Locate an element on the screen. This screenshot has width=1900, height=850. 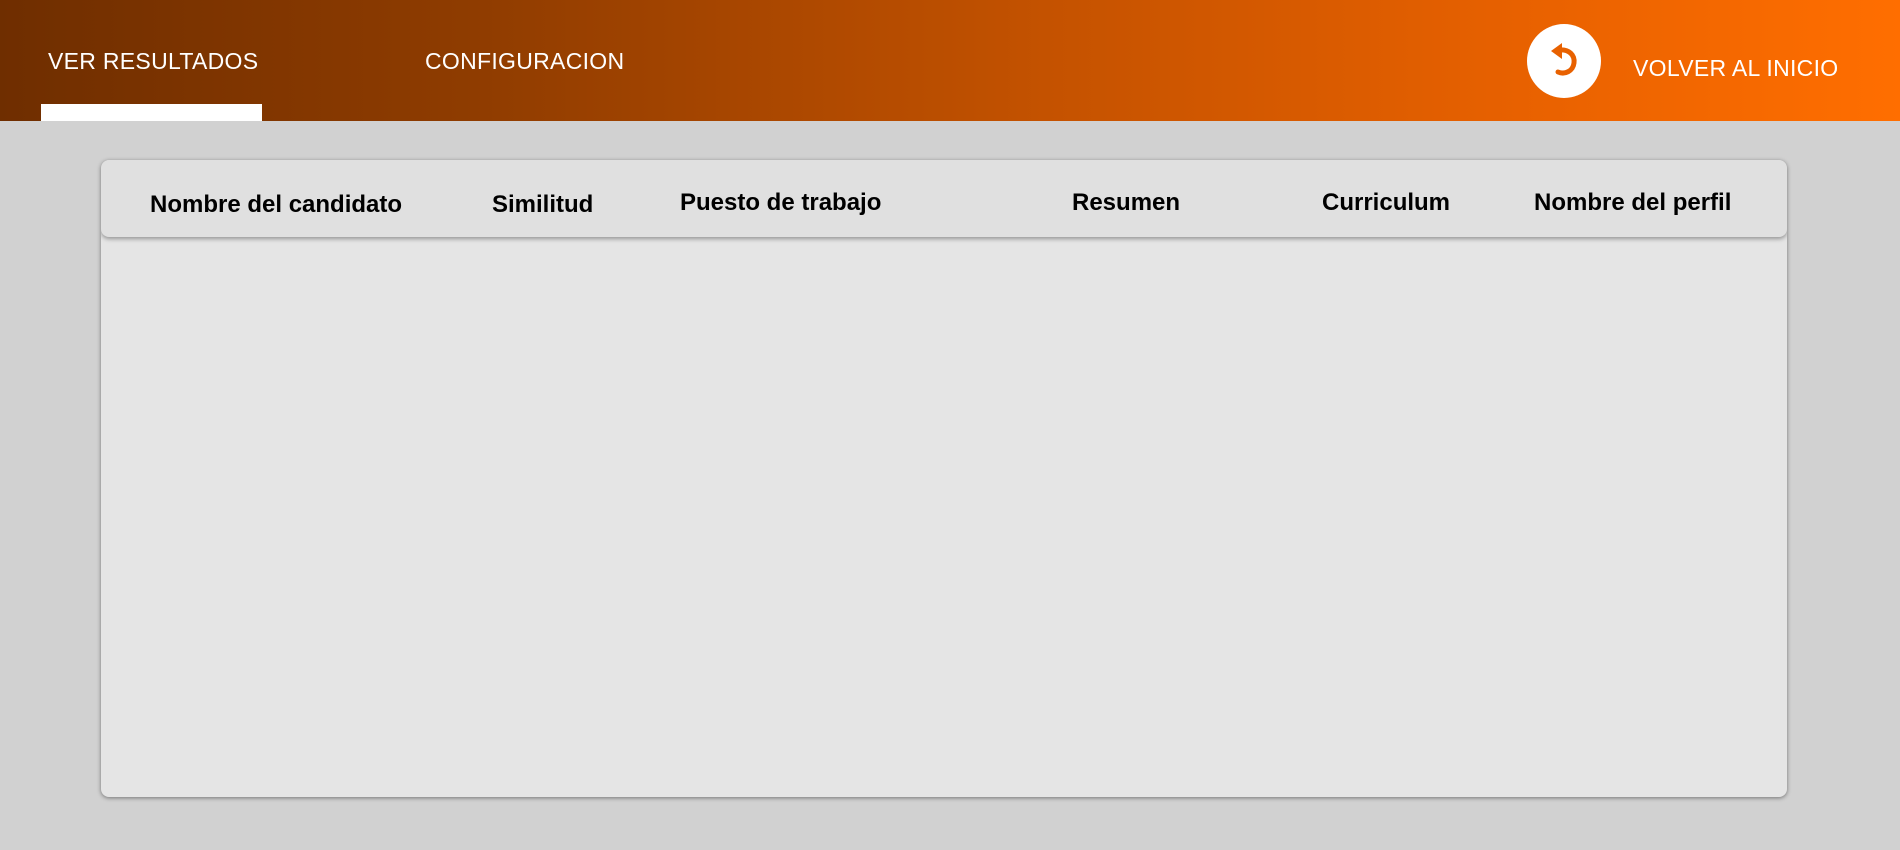
column-header-resumen: Resumen is located at coordinates (1126, 203).